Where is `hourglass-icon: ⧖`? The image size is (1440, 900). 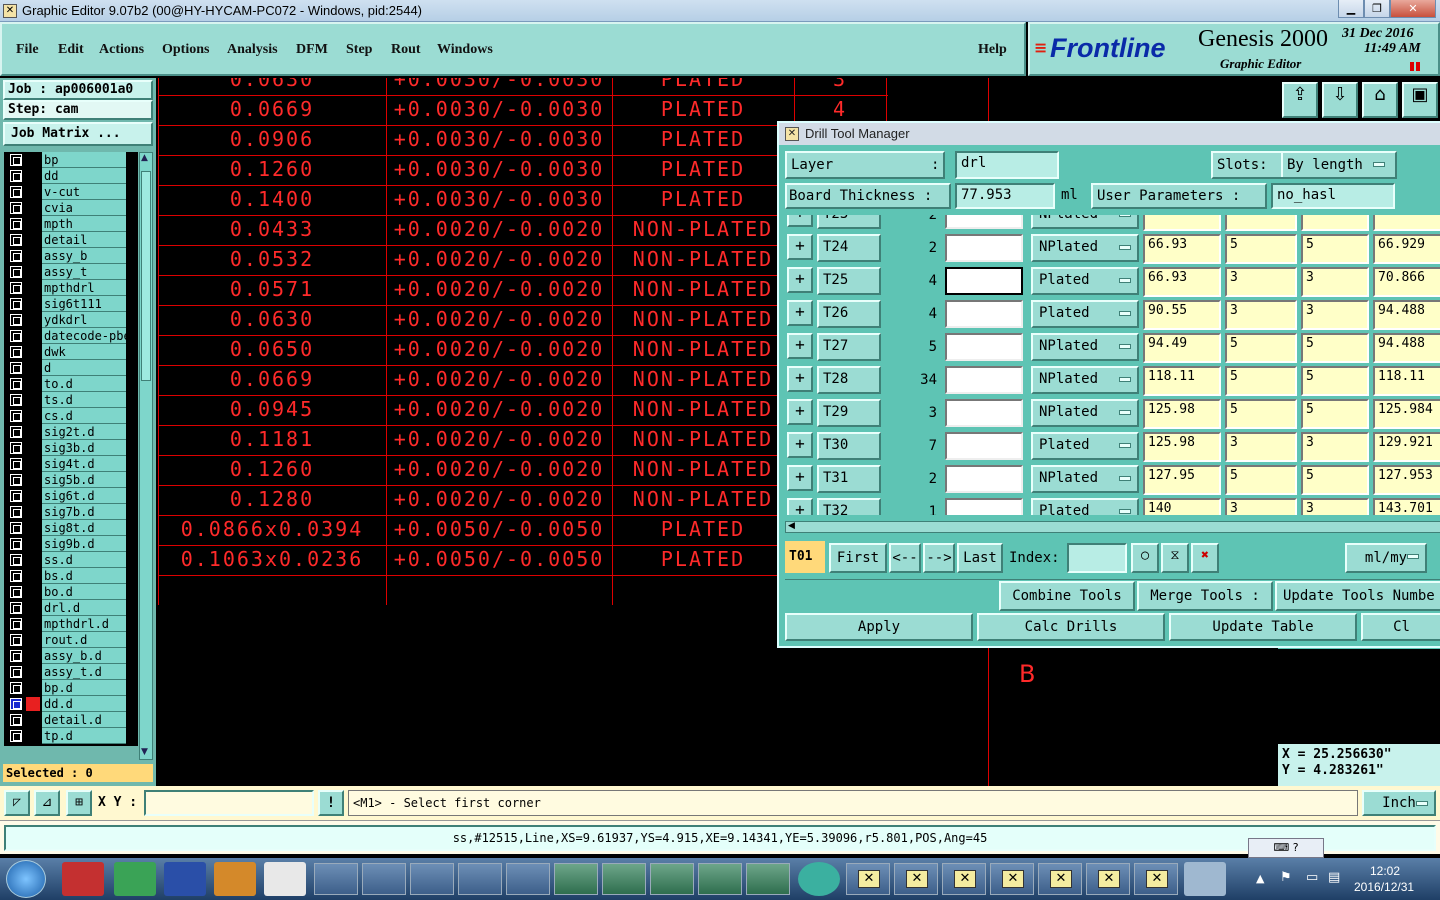 hourglass-icon: ⧖ is located at coordinates (1175, 558).